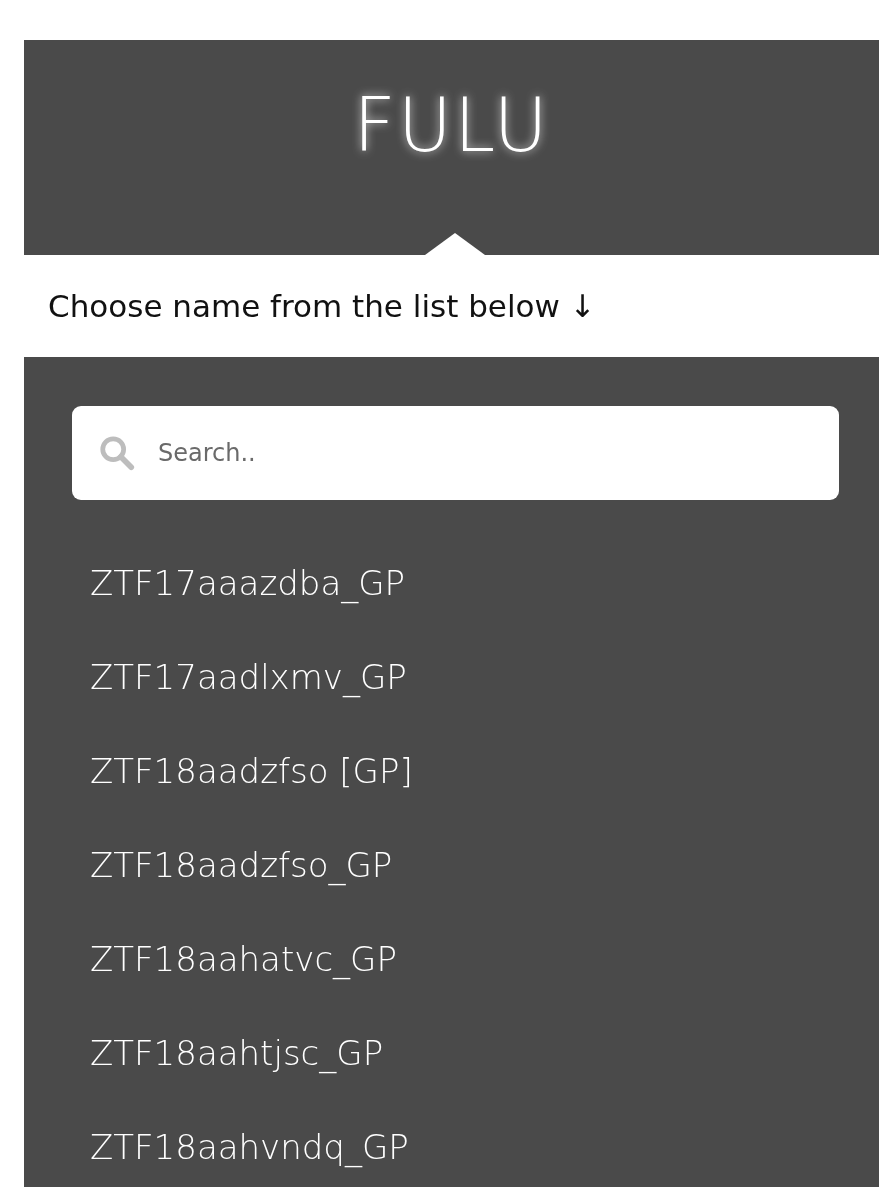 Image resolution: width=879 pixels, height=1187 pixels. What do you see at coordinates (451, 125) in the screenshot?
I see `logo: FULU` at bounding box center [451, 125].